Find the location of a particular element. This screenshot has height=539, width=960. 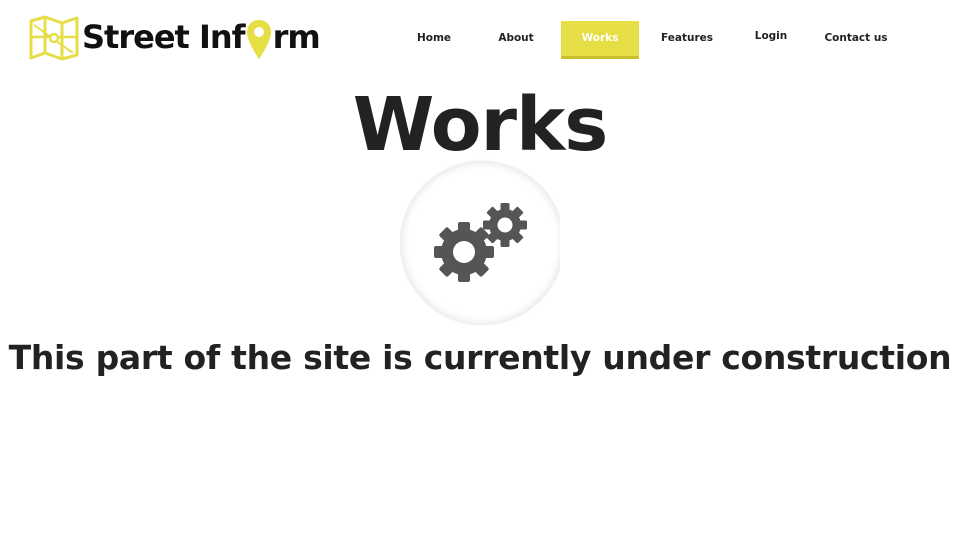

nav-features: Features is located at coordinates (687, 38).